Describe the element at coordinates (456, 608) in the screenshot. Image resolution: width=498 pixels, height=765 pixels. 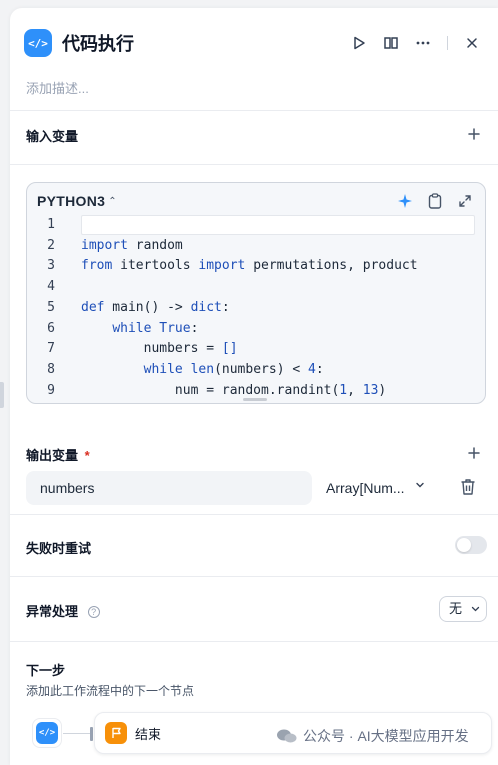
I see `error-handling-value: 无` at that location.